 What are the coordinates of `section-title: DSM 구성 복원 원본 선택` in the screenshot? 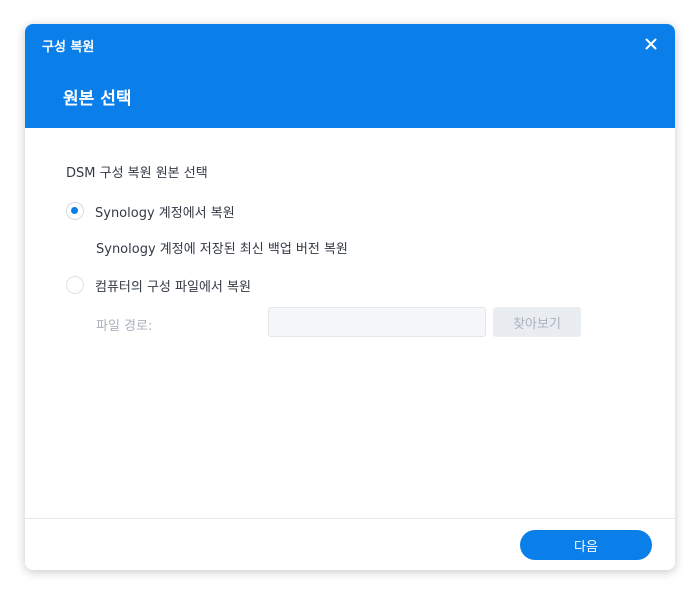 It's located at (137, 173).